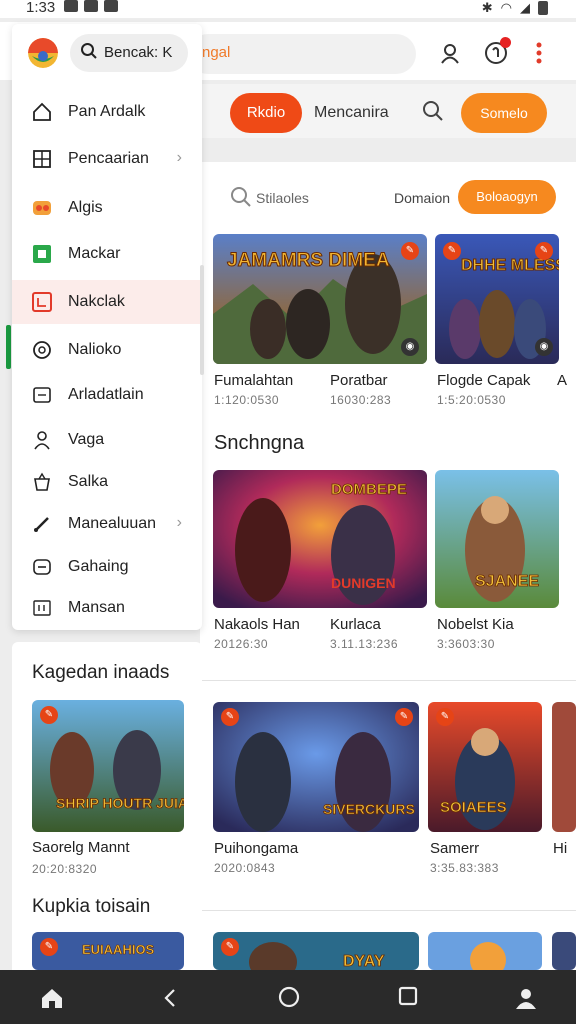 The image size is (576, 1024). Describe the element at coordinates (506, 7) in the screenshot. I see `wifi-icon: ◠` at that location.